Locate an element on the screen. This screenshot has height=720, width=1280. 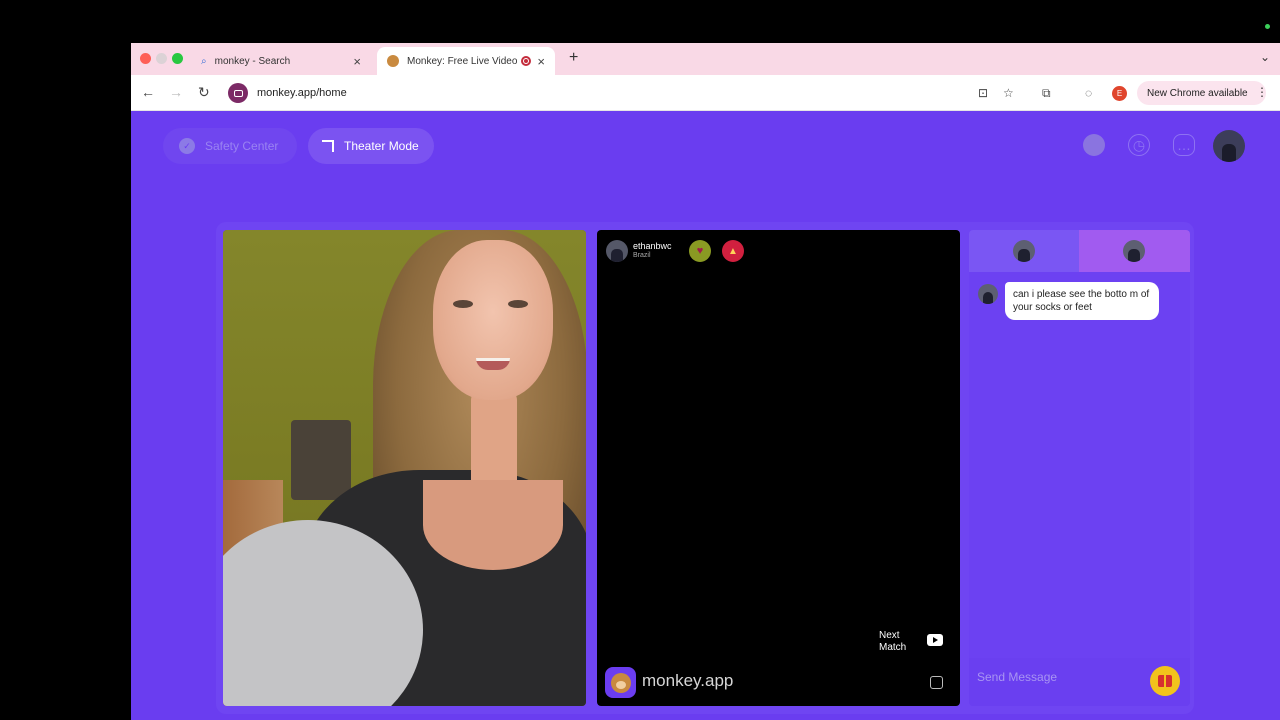
close-window-button is located at coordinates (145, 58).